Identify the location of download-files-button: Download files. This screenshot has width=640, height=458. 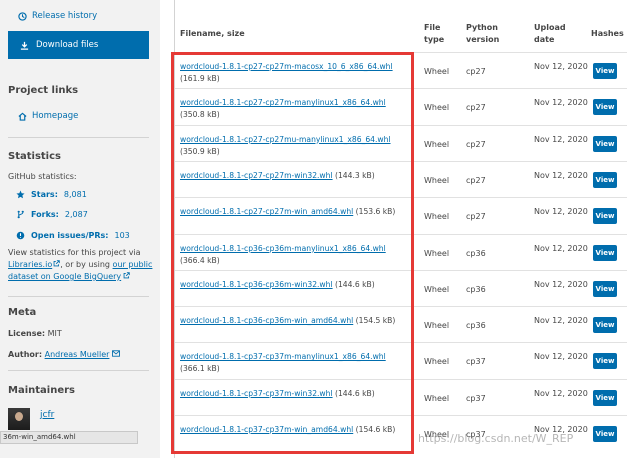
(78, 45).